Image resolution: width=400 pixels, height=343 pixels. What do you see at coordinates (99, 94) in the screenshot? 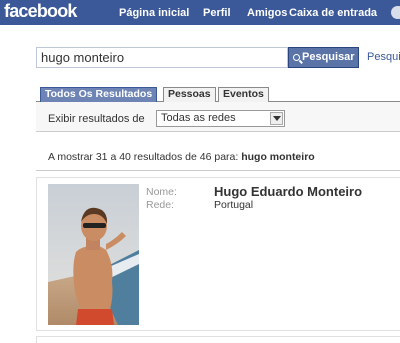
I see `tab-all-results: Todos Os Resultados` at bounding box center [99, 94].